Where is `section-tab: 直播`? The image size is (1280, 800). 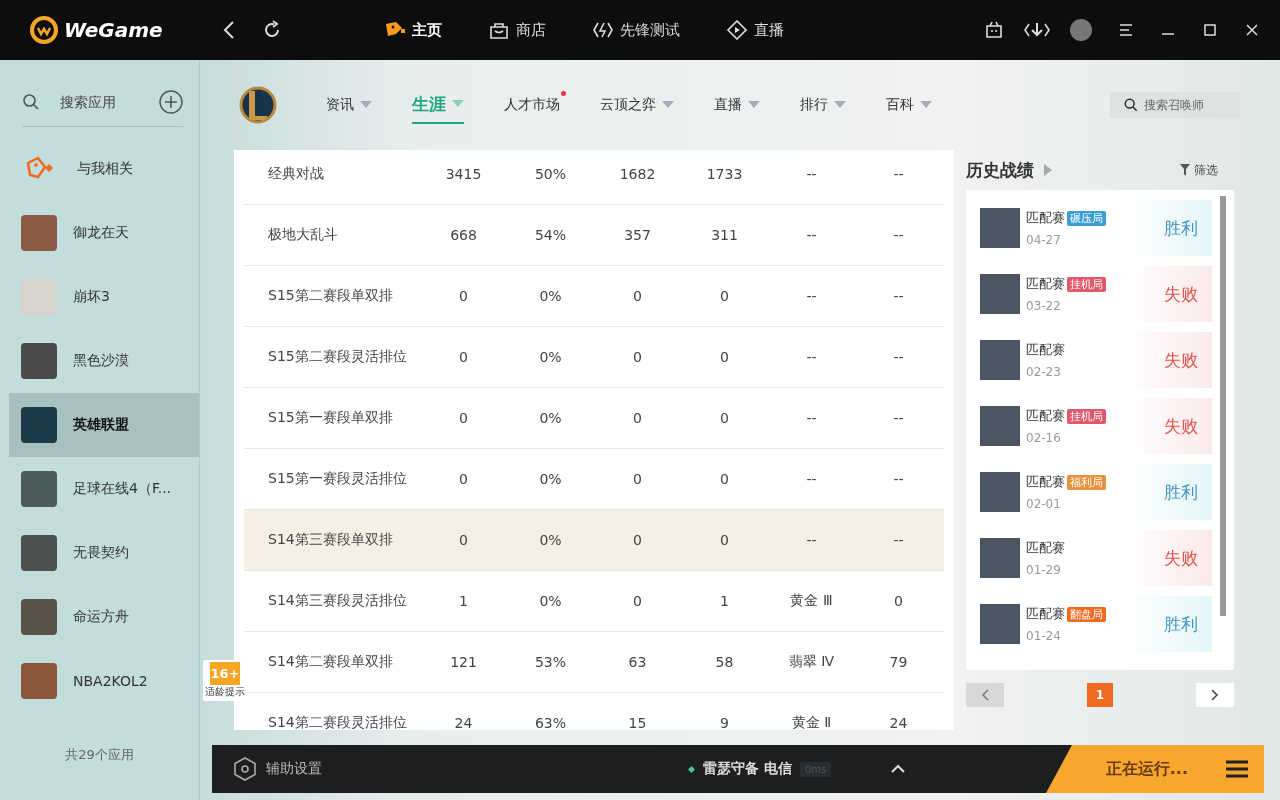 section-tab: 直播 is located at coordinates (737, 105).